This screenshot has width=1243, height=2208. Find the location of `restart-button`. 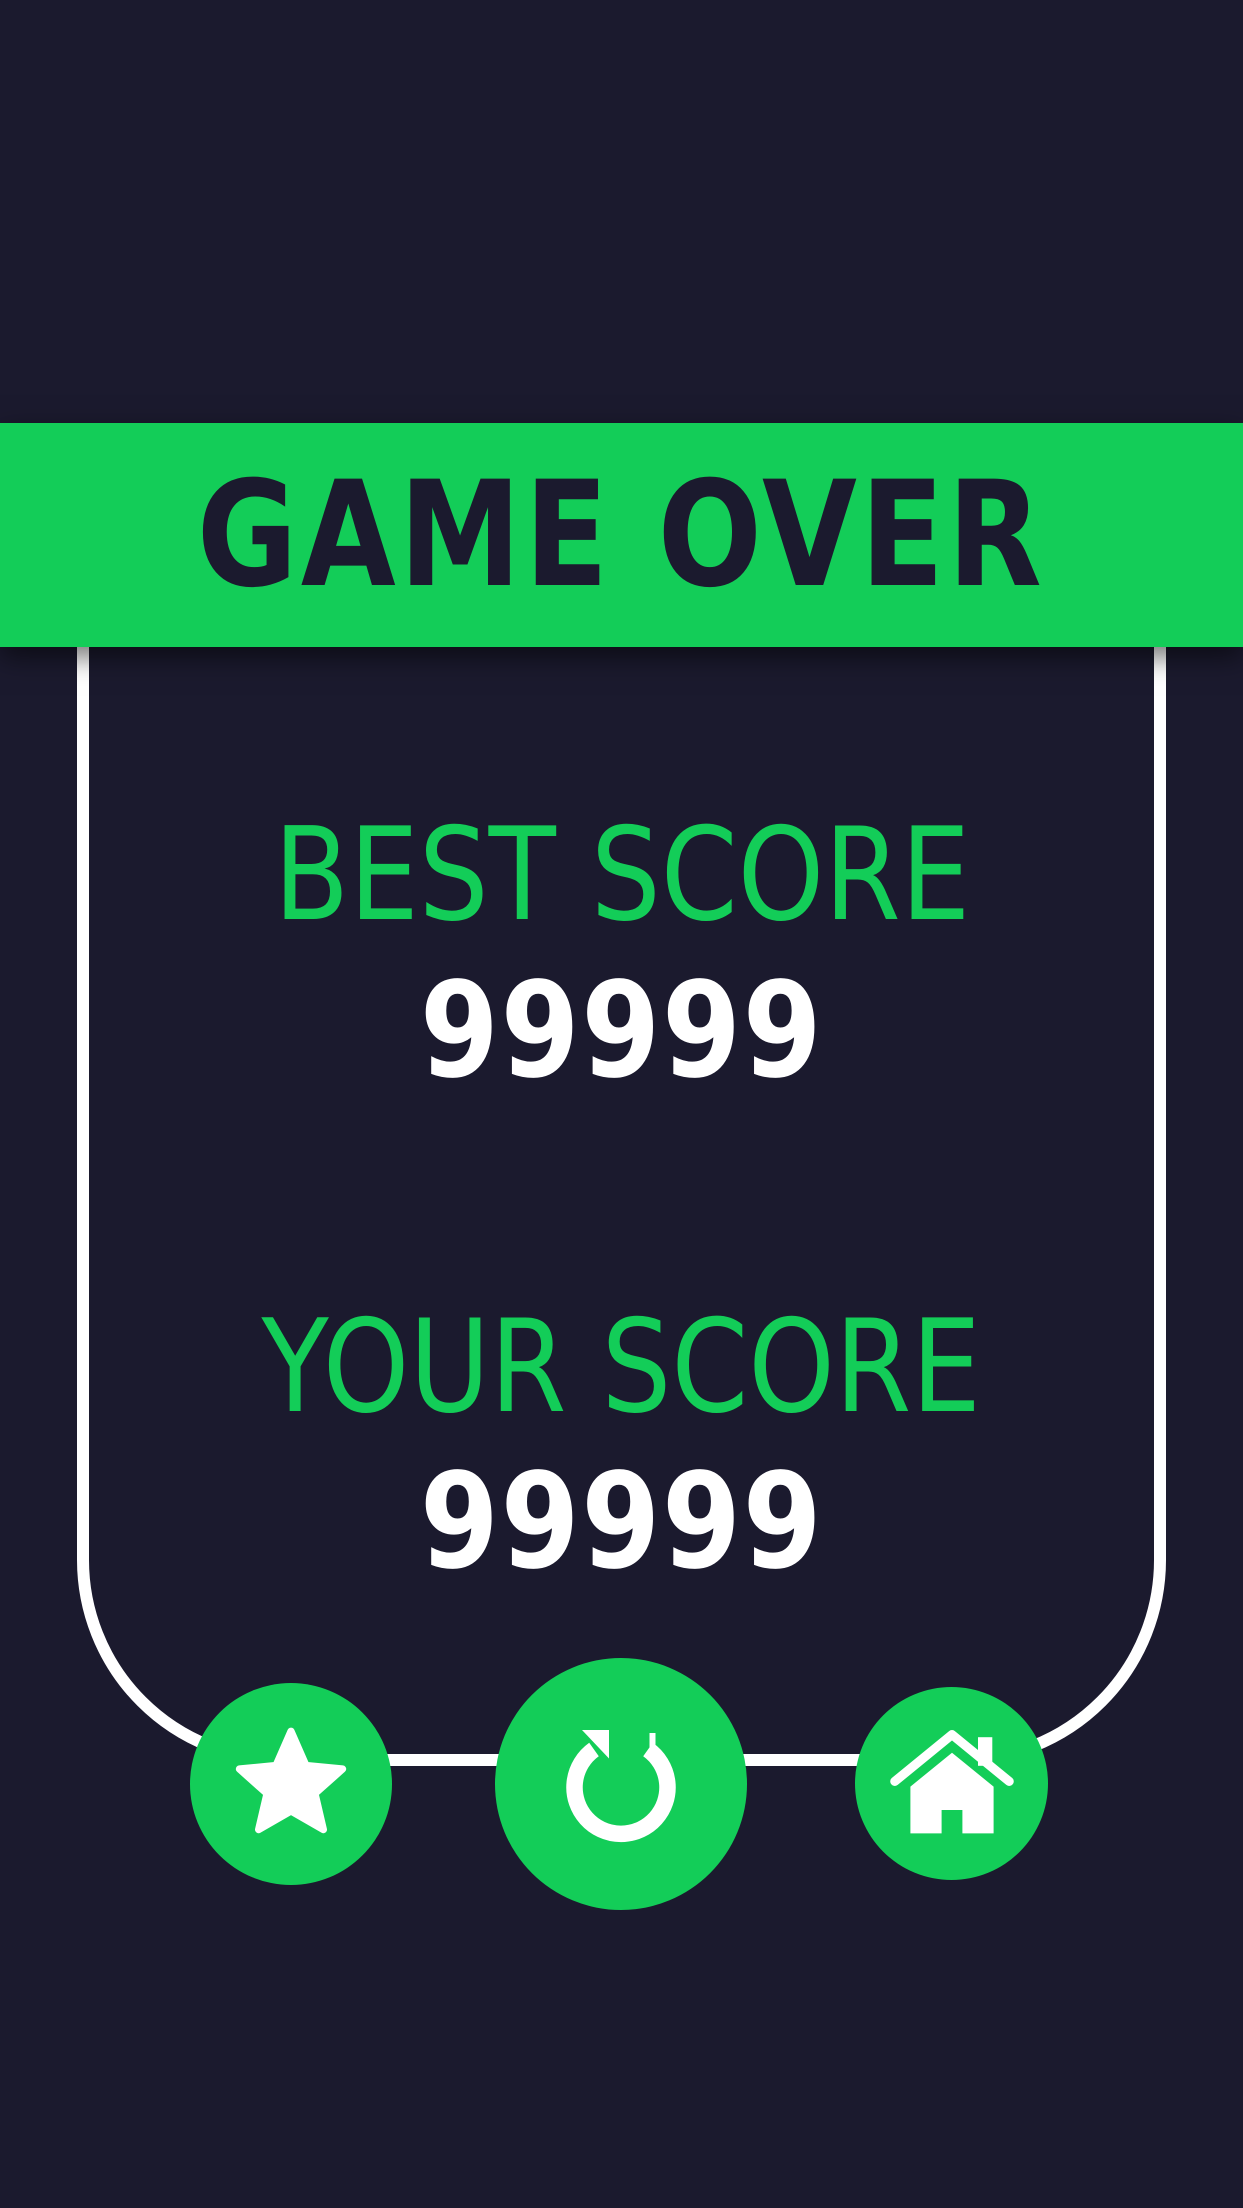

restart-button is located at coordinates (621, 1784).